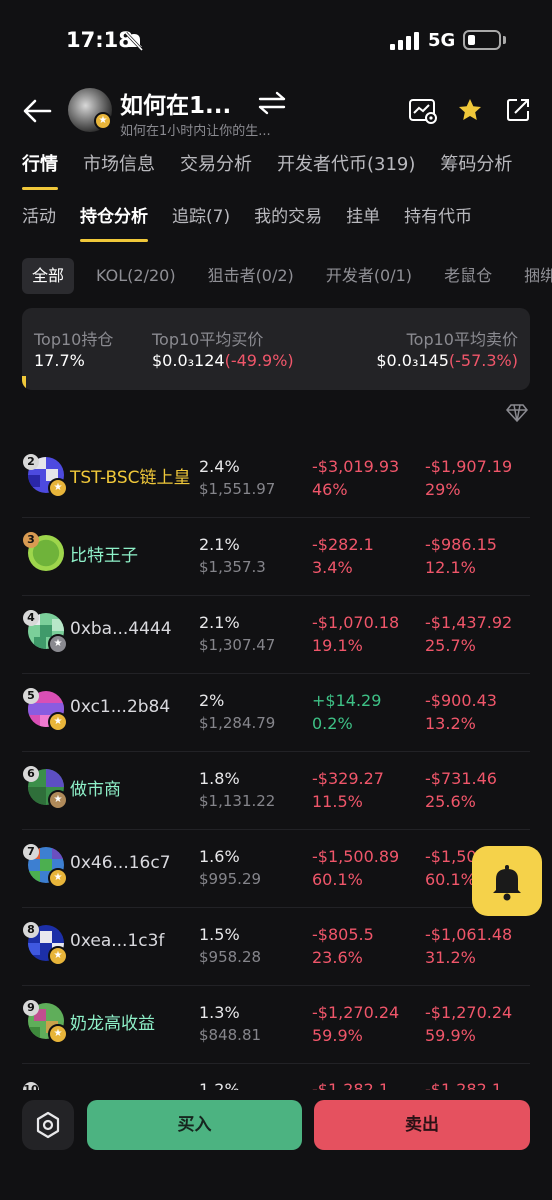  I want to click on tab-orders: 挂单, so click(363, 222).